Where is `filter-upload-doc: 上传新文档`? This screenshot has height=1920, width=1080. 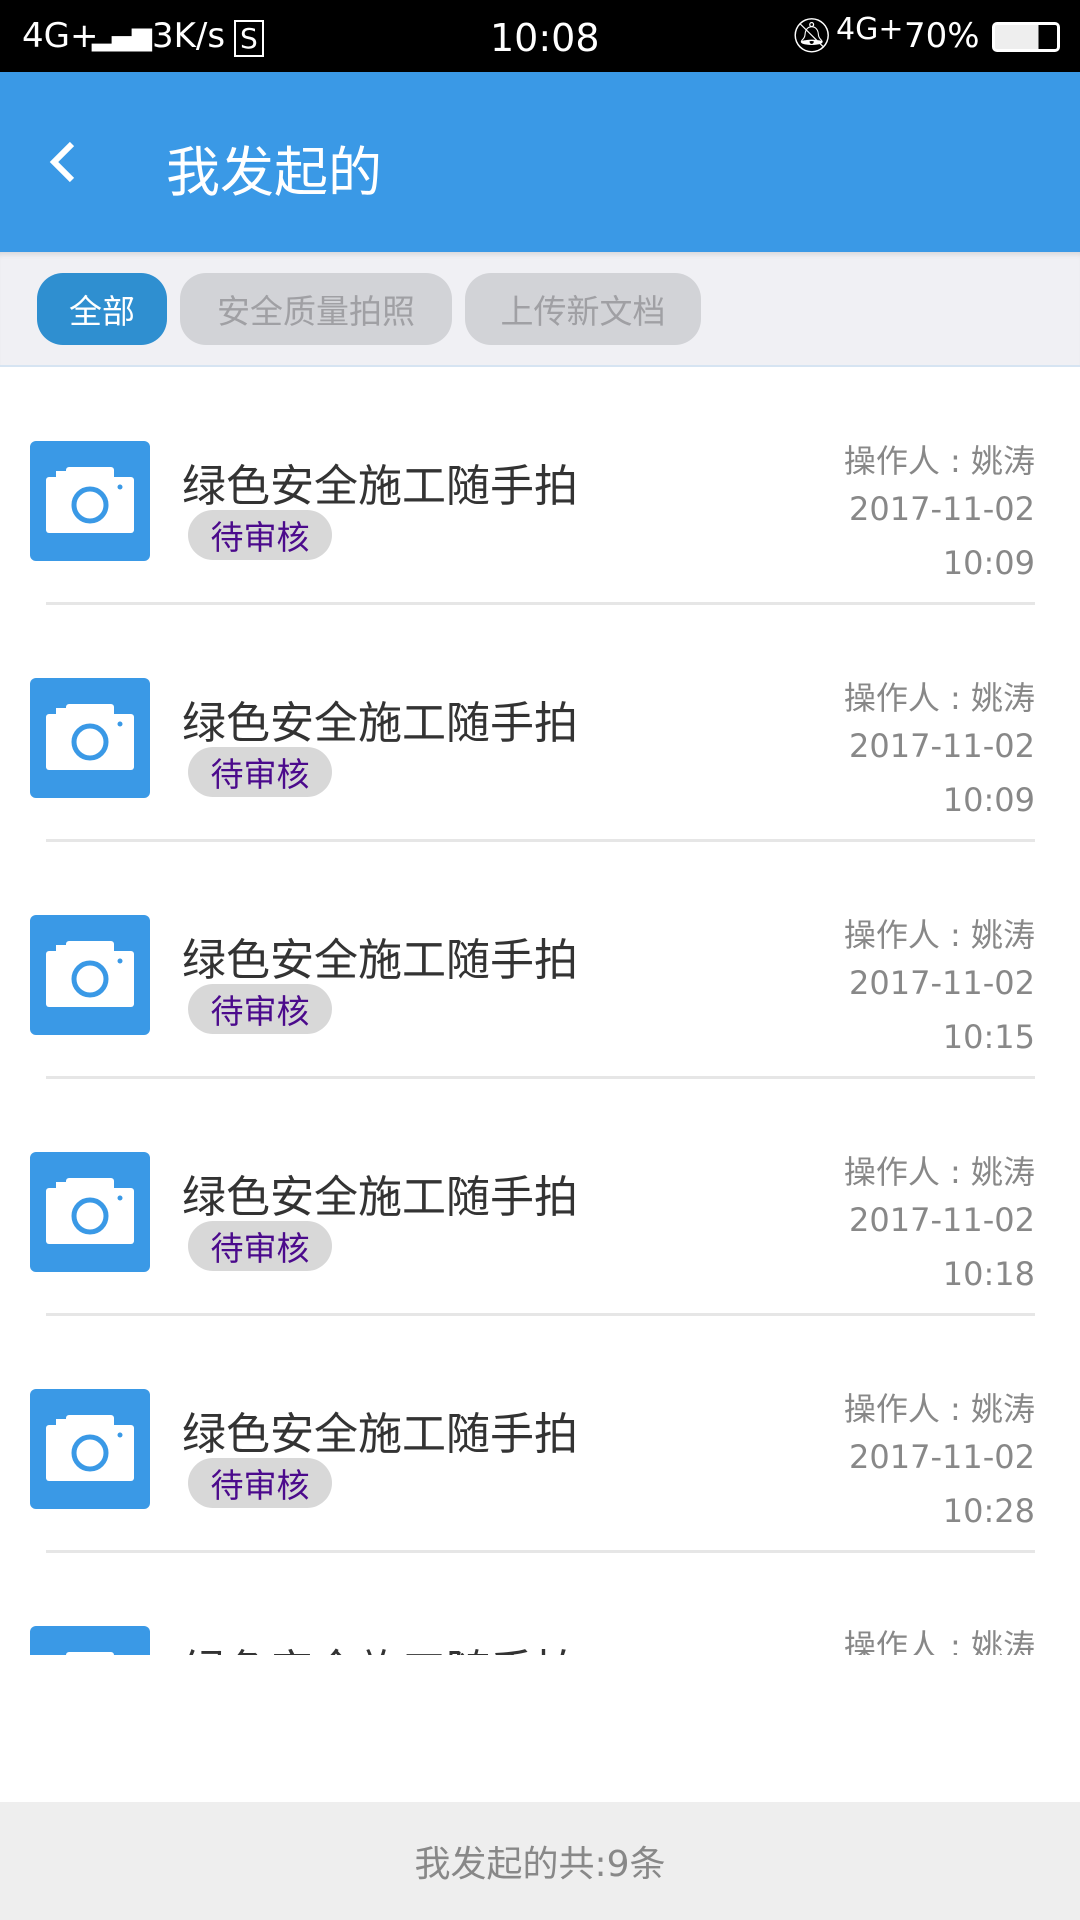
filter-upload-doc: 上传新文档 is located at coordinates (583, 309).